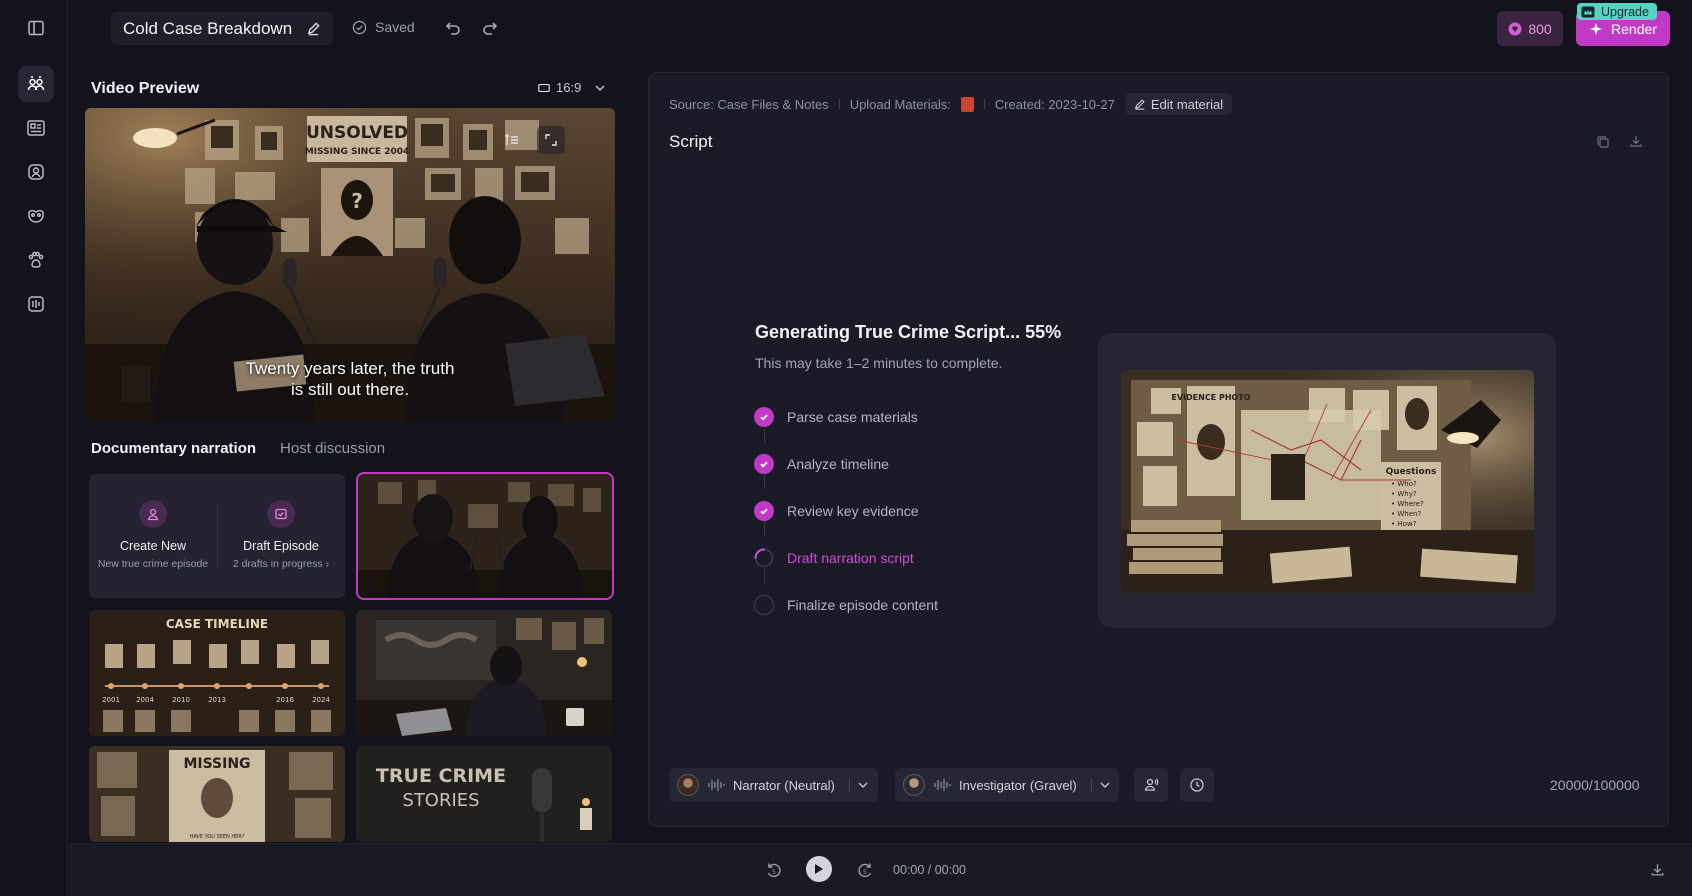  I want to click on timeline-year: 2013, so click(217, 700).